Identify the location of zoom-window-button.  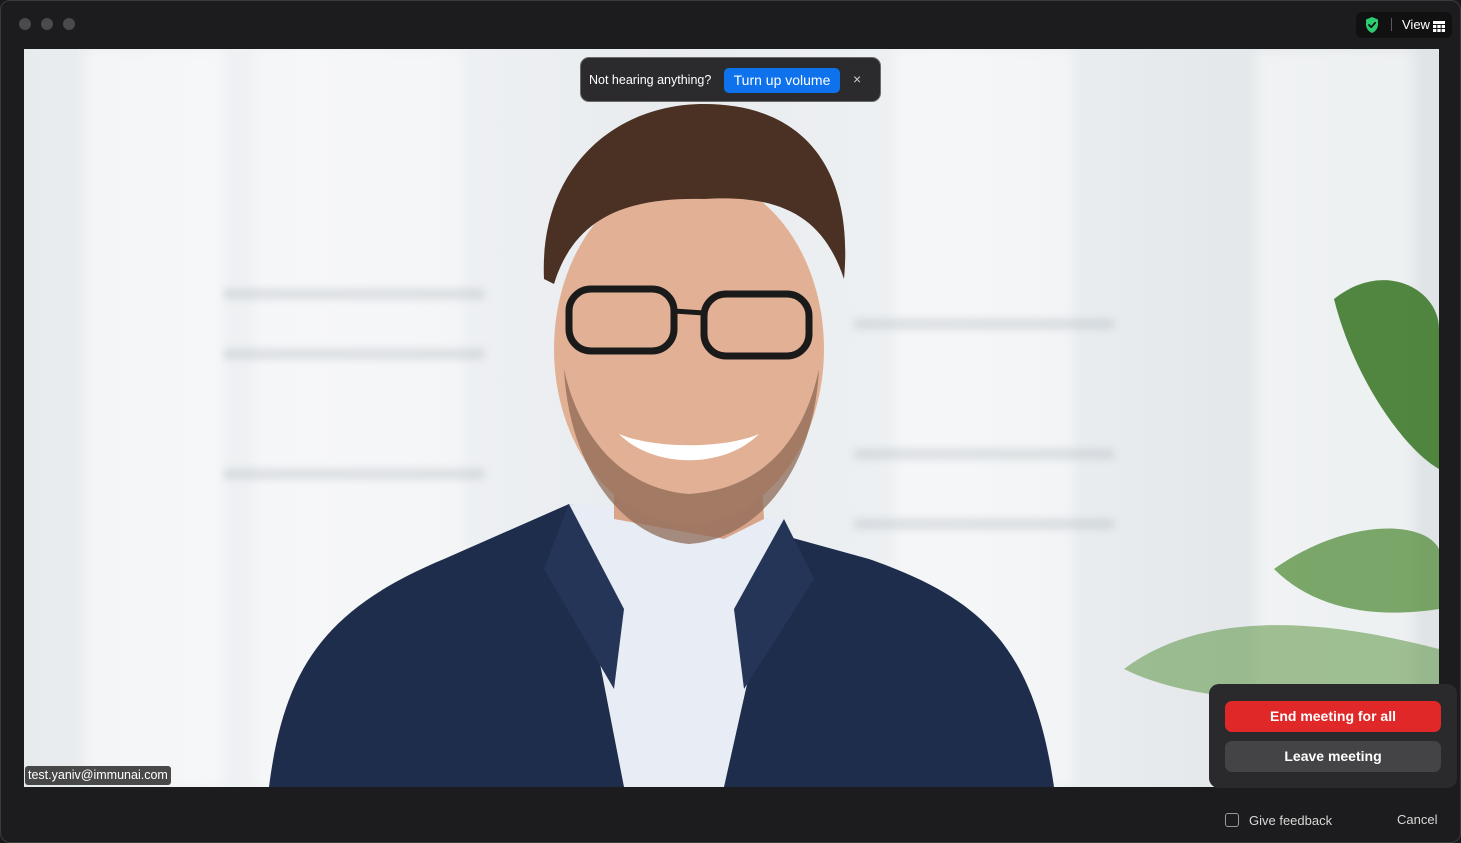
(69, 24).